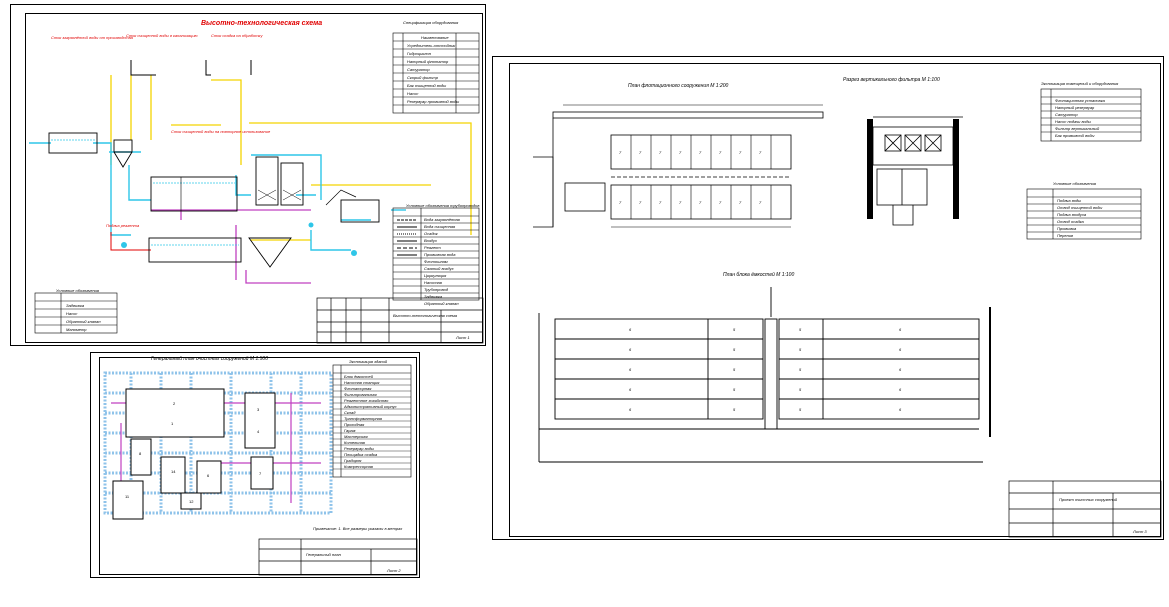  I want to click on sheet-number: Лист 3, so click(1140, 531).